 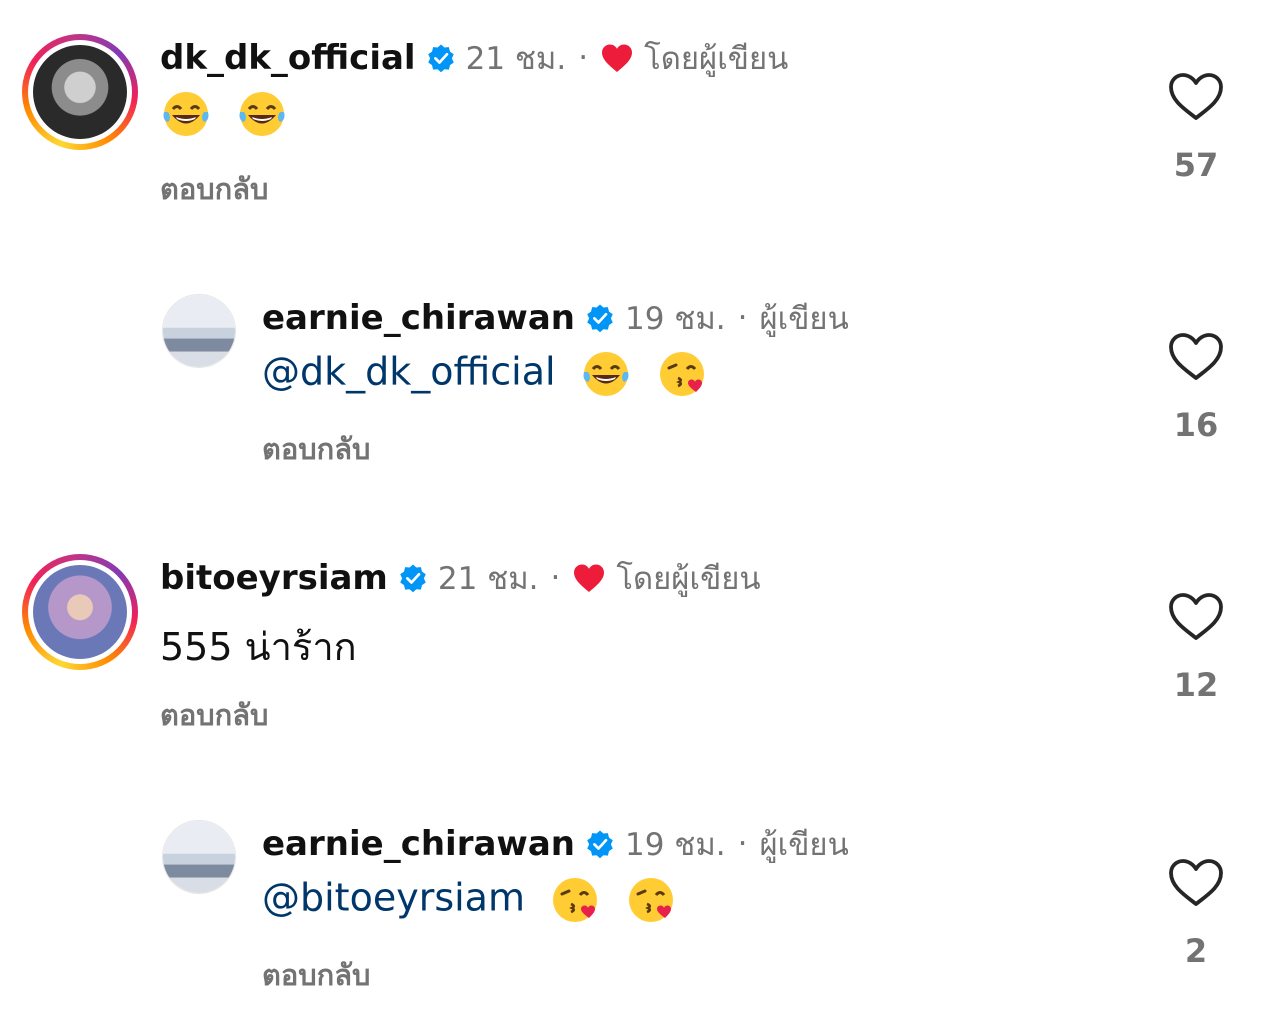 What do you see at coordinates (1196, 165) in the screenshot?
I see `like-count: 57` at bounding box center [1196, 165].